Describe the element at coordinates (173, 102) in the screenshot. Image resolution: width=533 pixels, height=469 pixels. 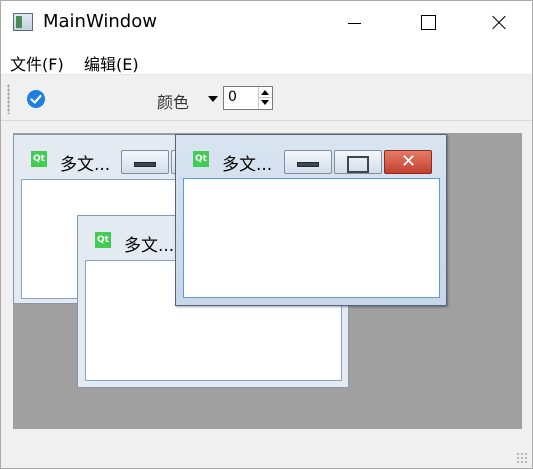
I see `color-label: 颜色` at that location.